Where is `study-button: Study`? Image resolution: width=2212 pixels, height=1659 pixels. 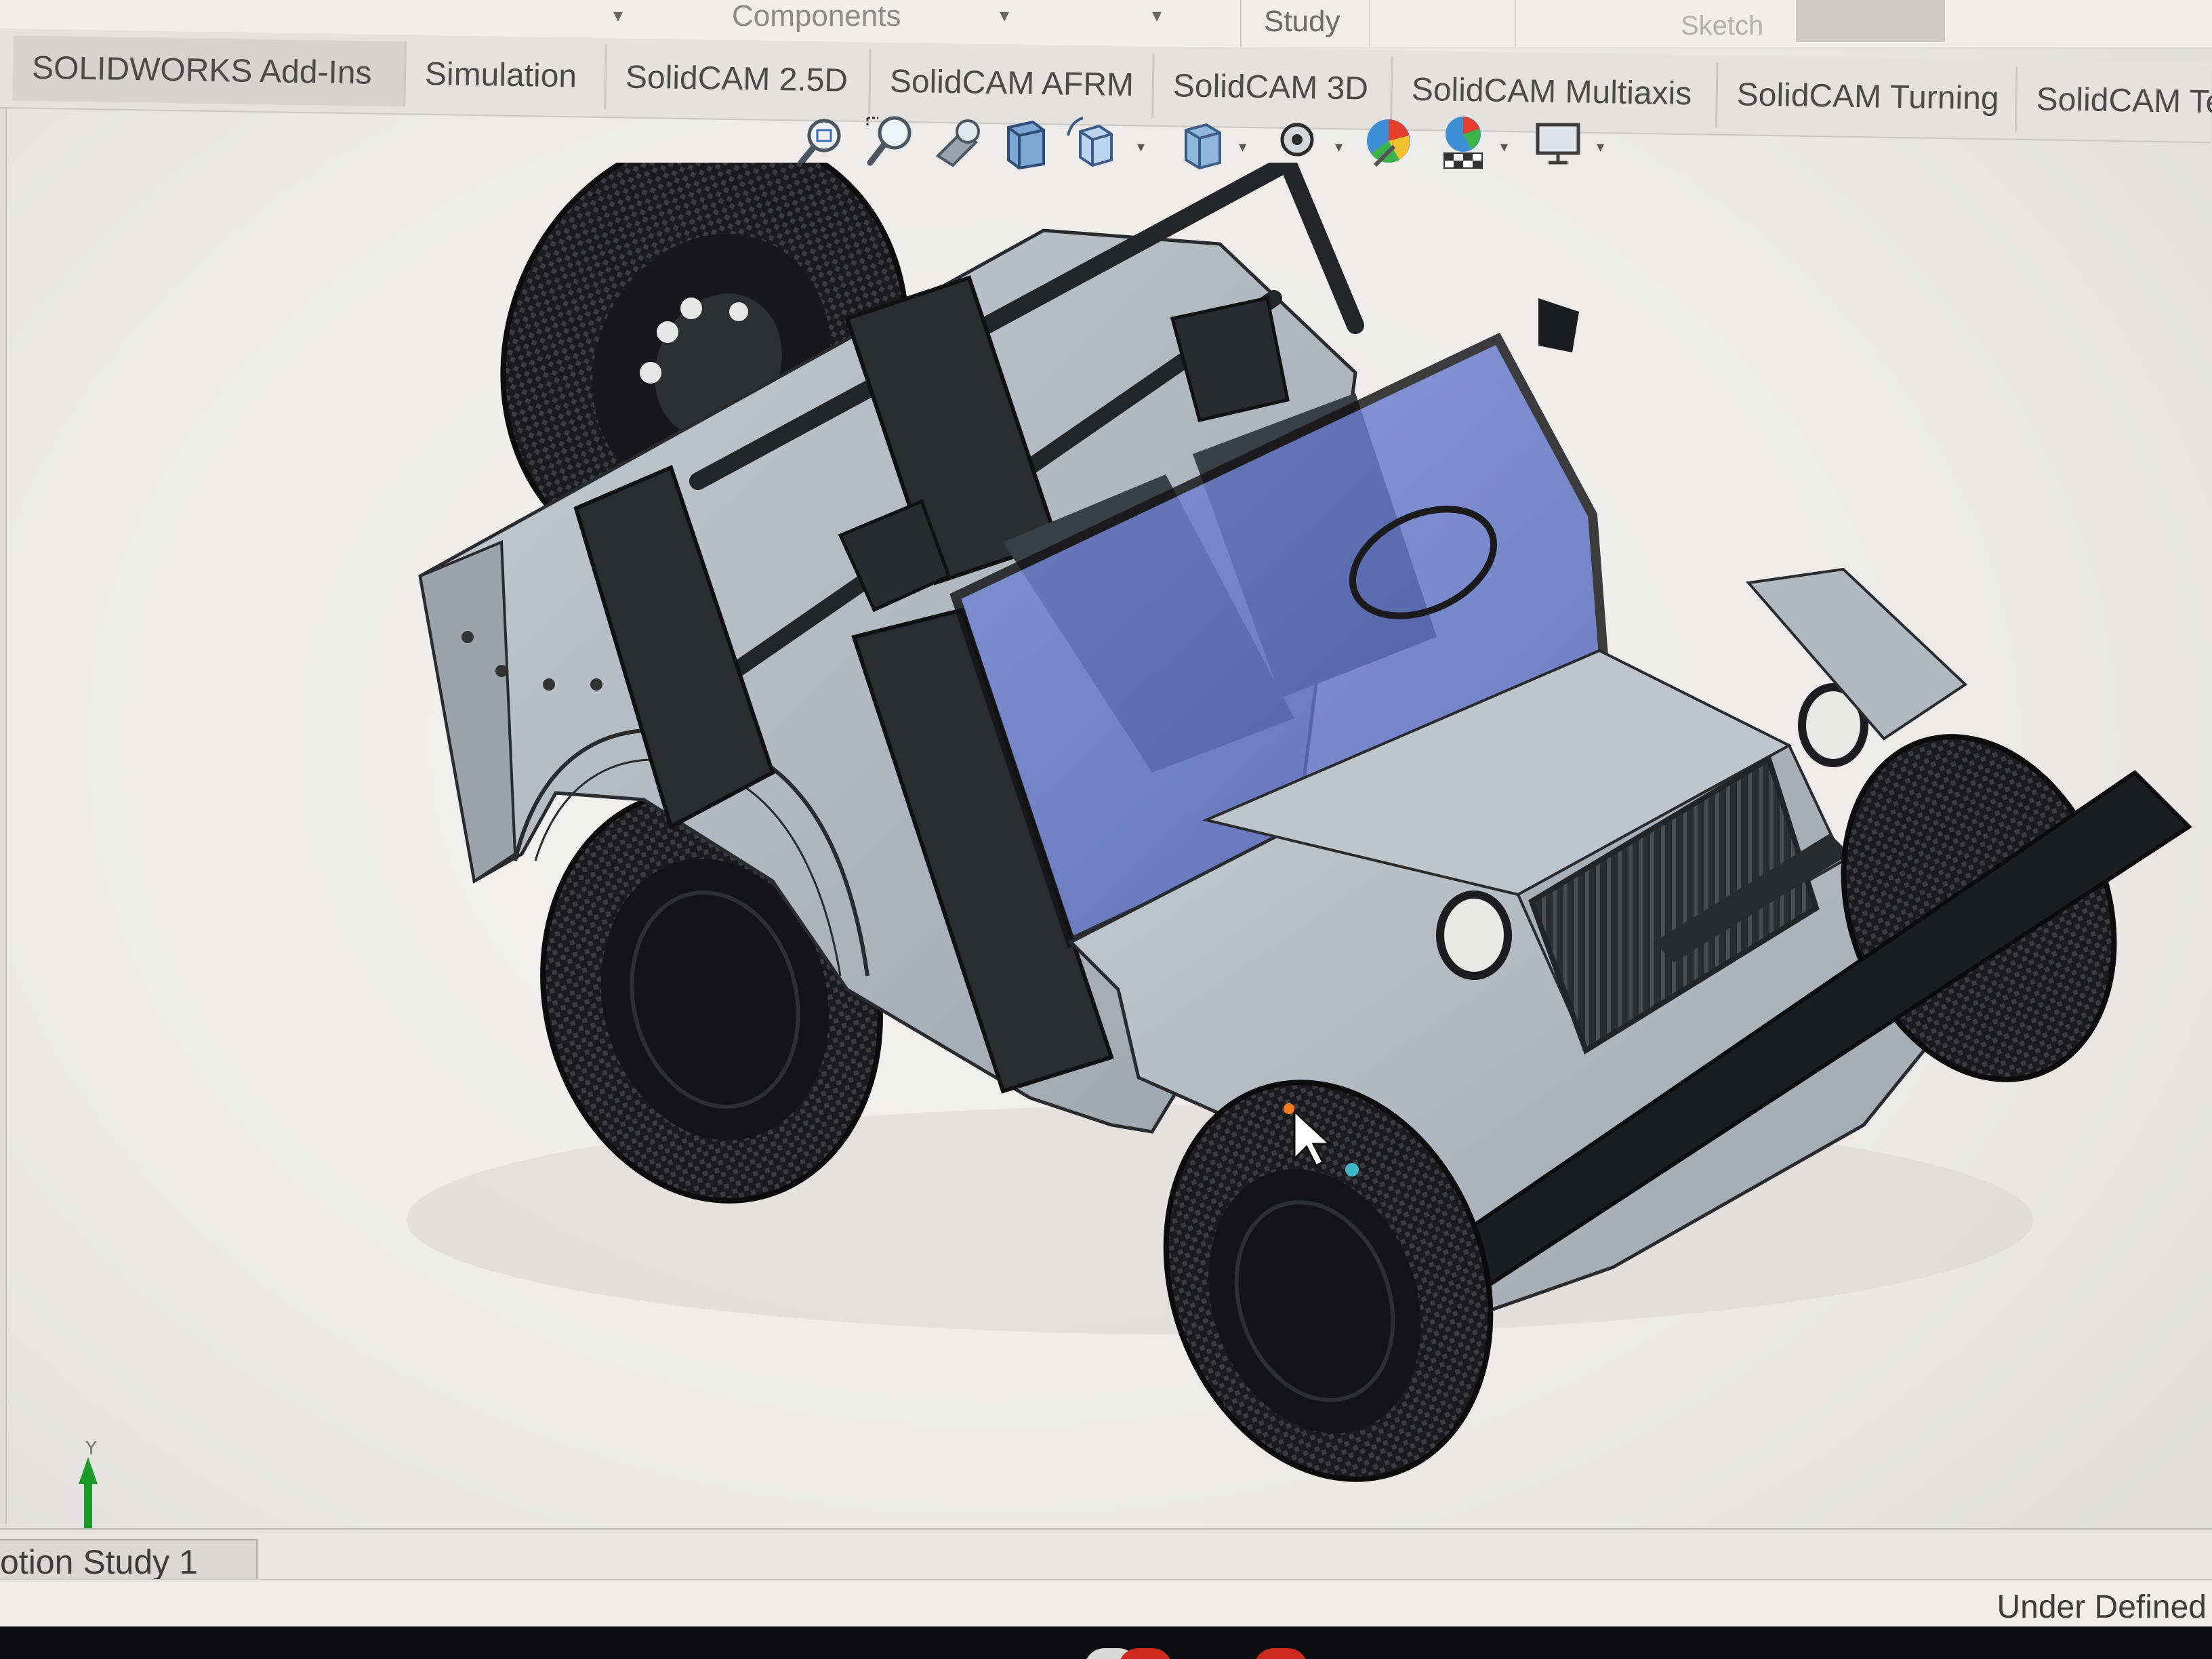 study-button: Study is located at coordinates (1302, 21).